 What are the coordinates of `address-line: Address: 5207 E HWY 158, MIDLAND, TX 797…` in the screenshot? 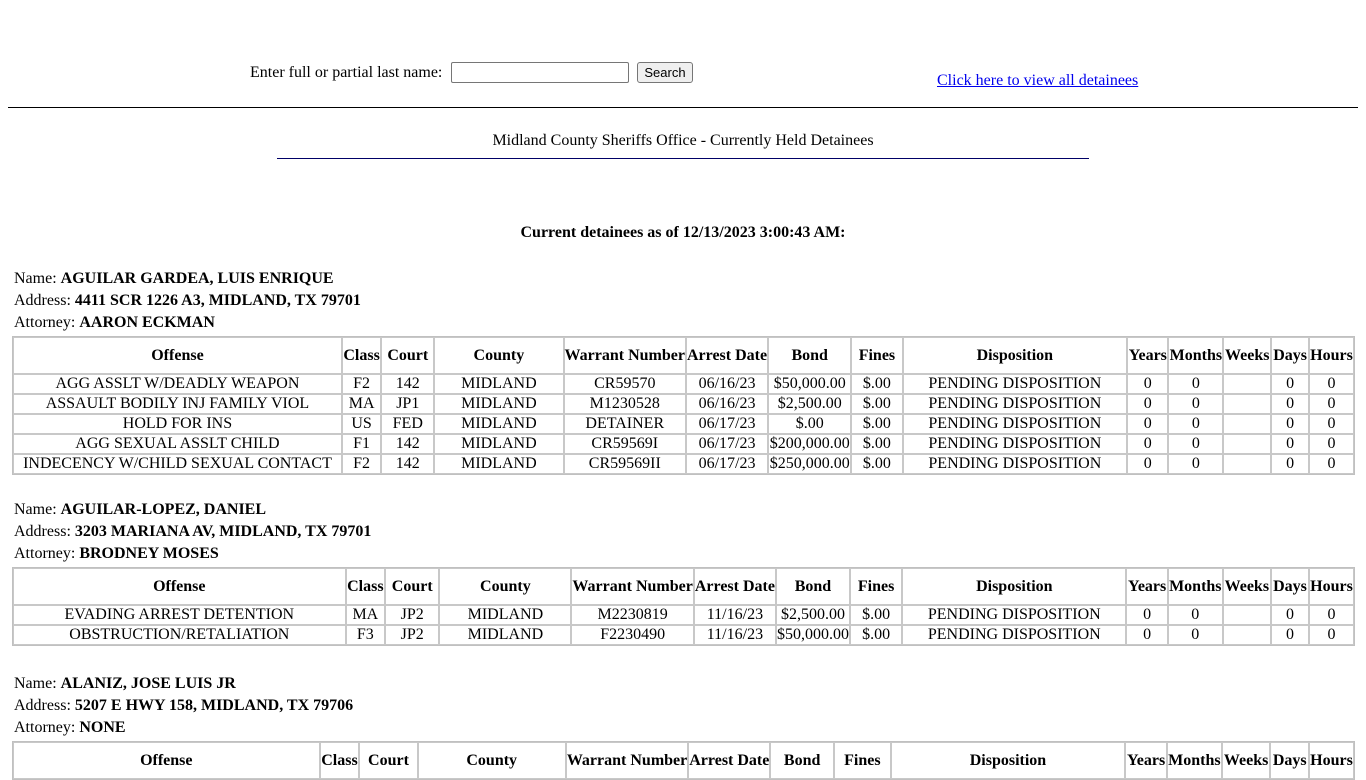 It's located at (684, 706).